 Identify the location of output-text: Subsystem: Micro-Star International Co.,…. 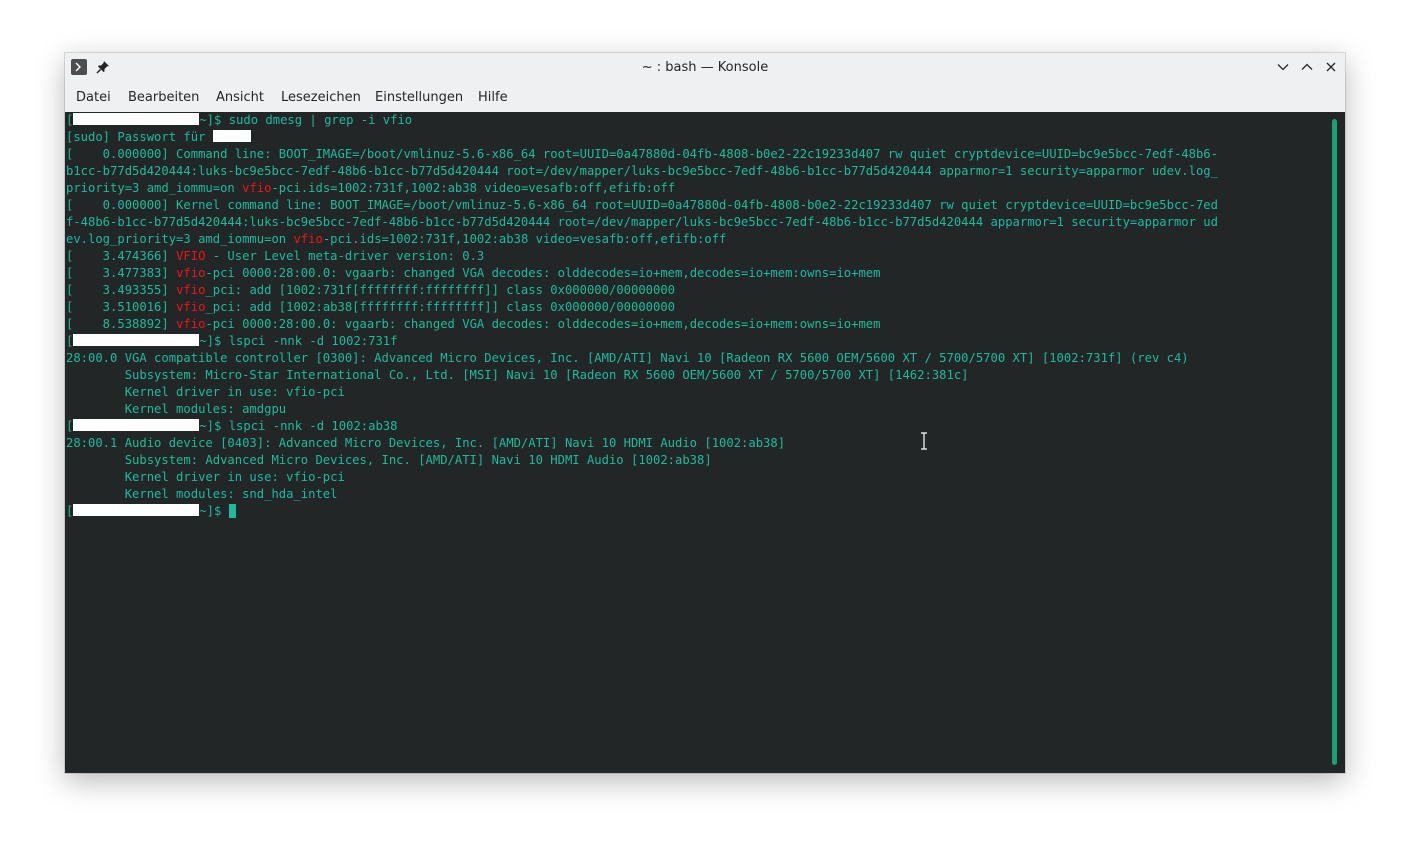
(517, 375).